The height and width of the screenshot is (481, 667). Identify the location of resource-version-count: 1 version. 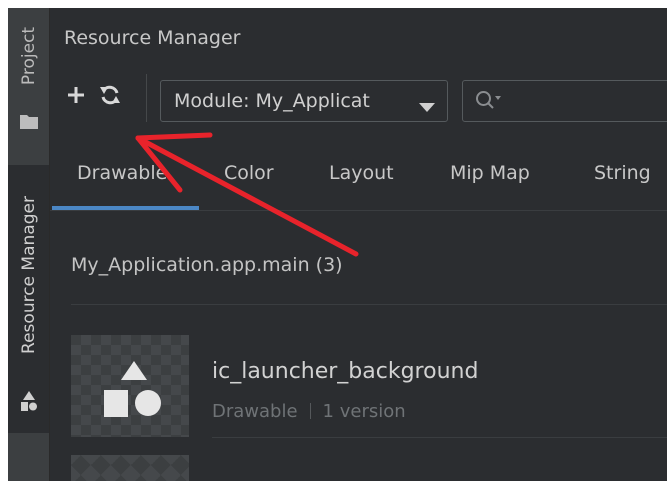
(364, 411).